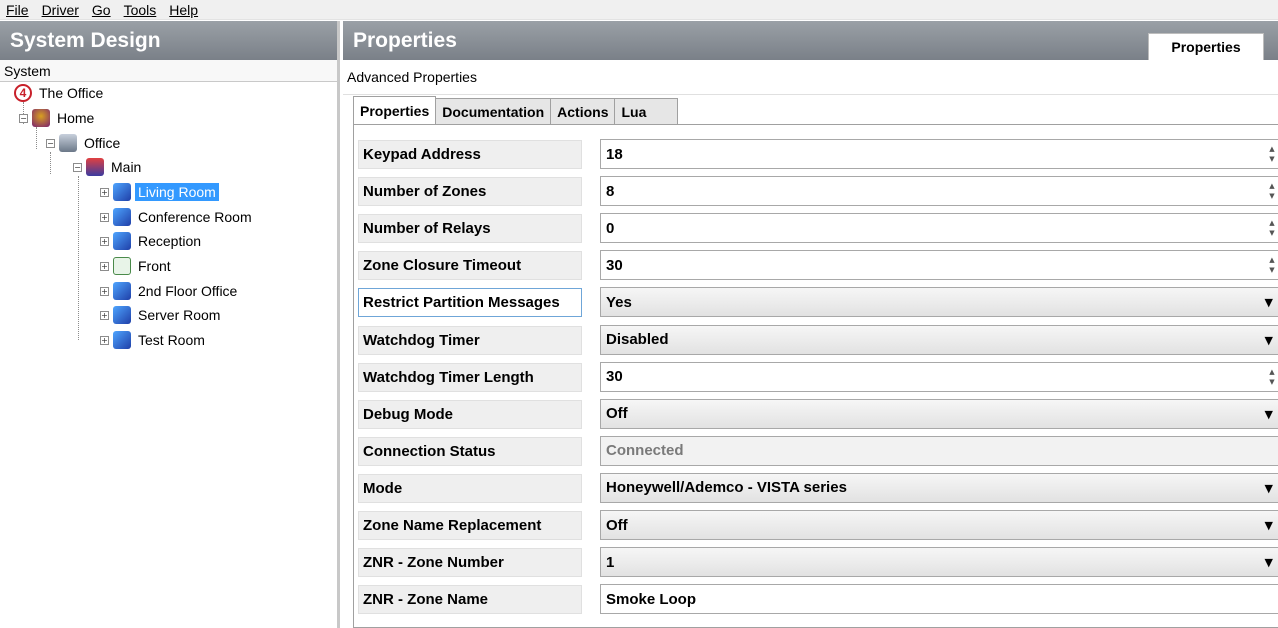  Describe the element at coordinates (939, 228) in the screenshot. I see `property-spinbox: 0 ▲ ▼` at that location.